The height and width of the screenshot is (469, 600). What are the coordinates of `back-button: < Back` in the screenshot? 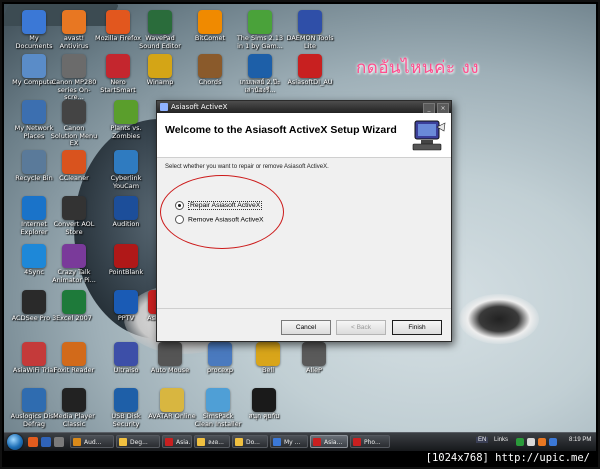 It's located at (361, 327).